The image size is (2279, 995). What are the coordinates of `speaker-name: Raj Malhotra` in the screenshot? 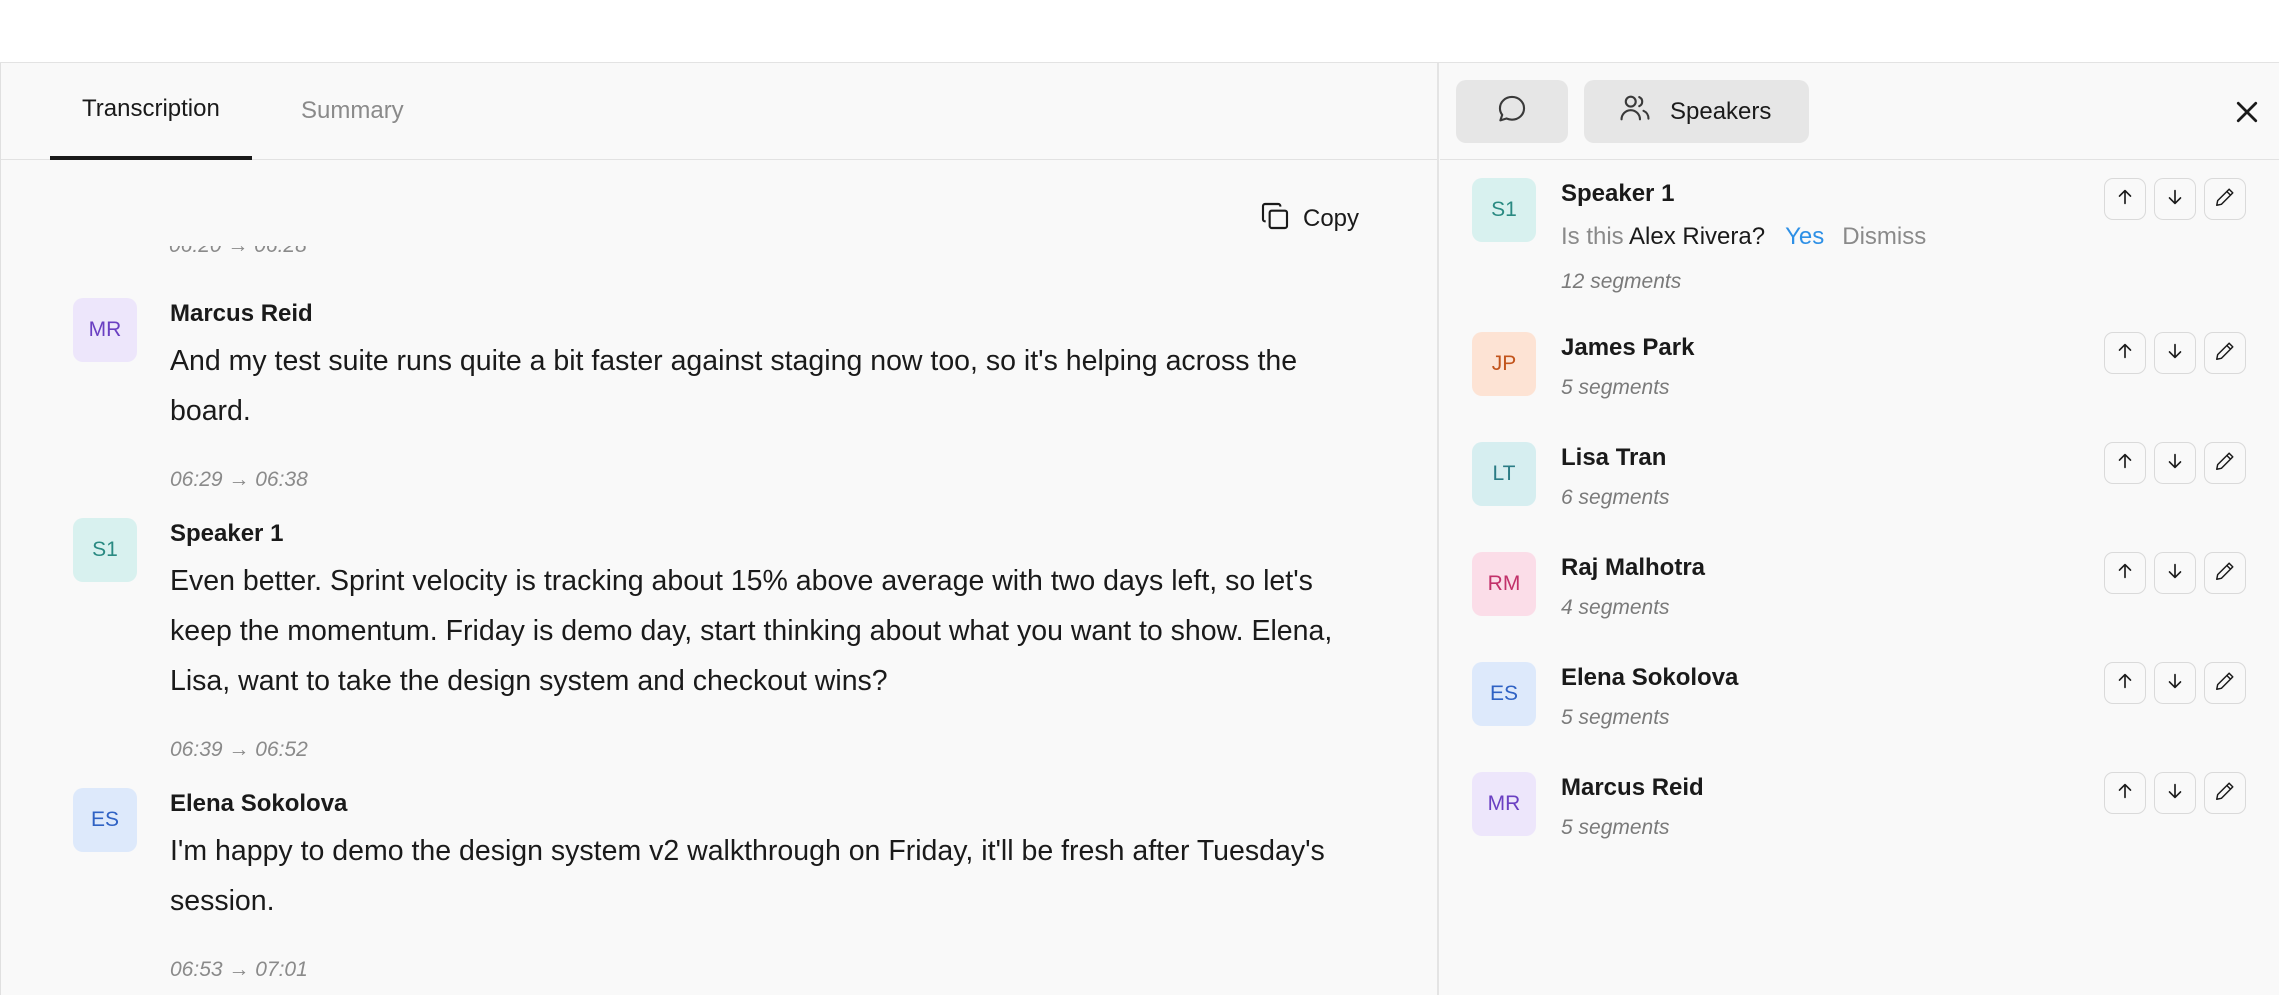 It's located at (1633, 568).